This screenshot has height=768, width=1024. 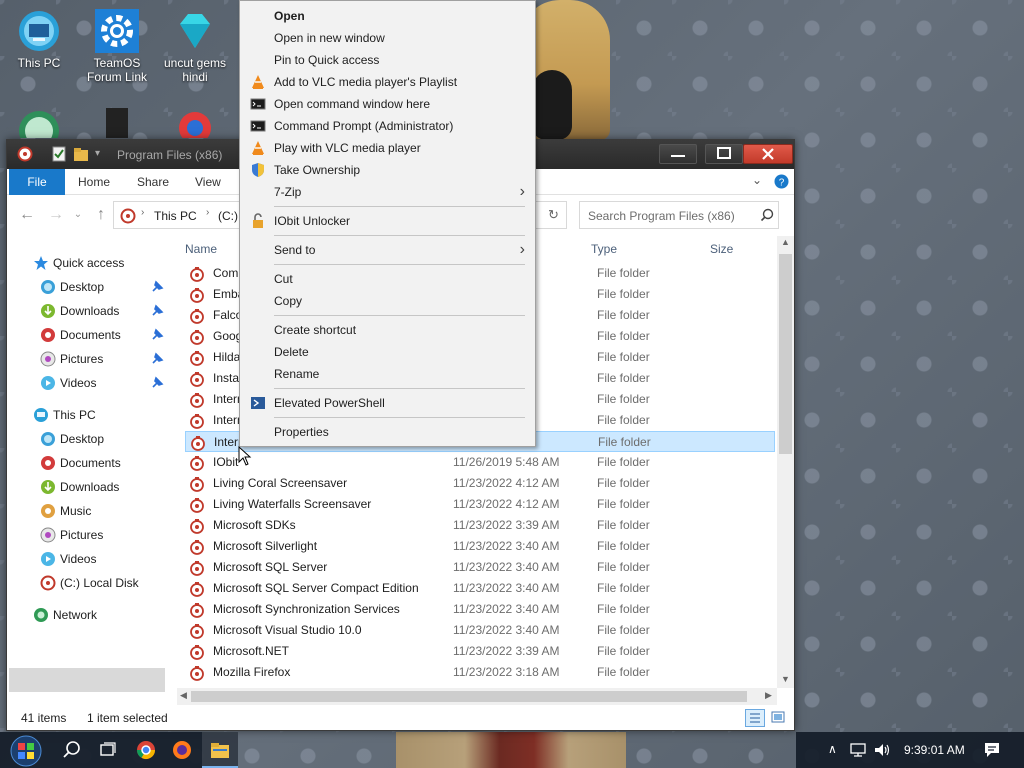 I want to click on tab-home: Home, so click(x=94, y=182).